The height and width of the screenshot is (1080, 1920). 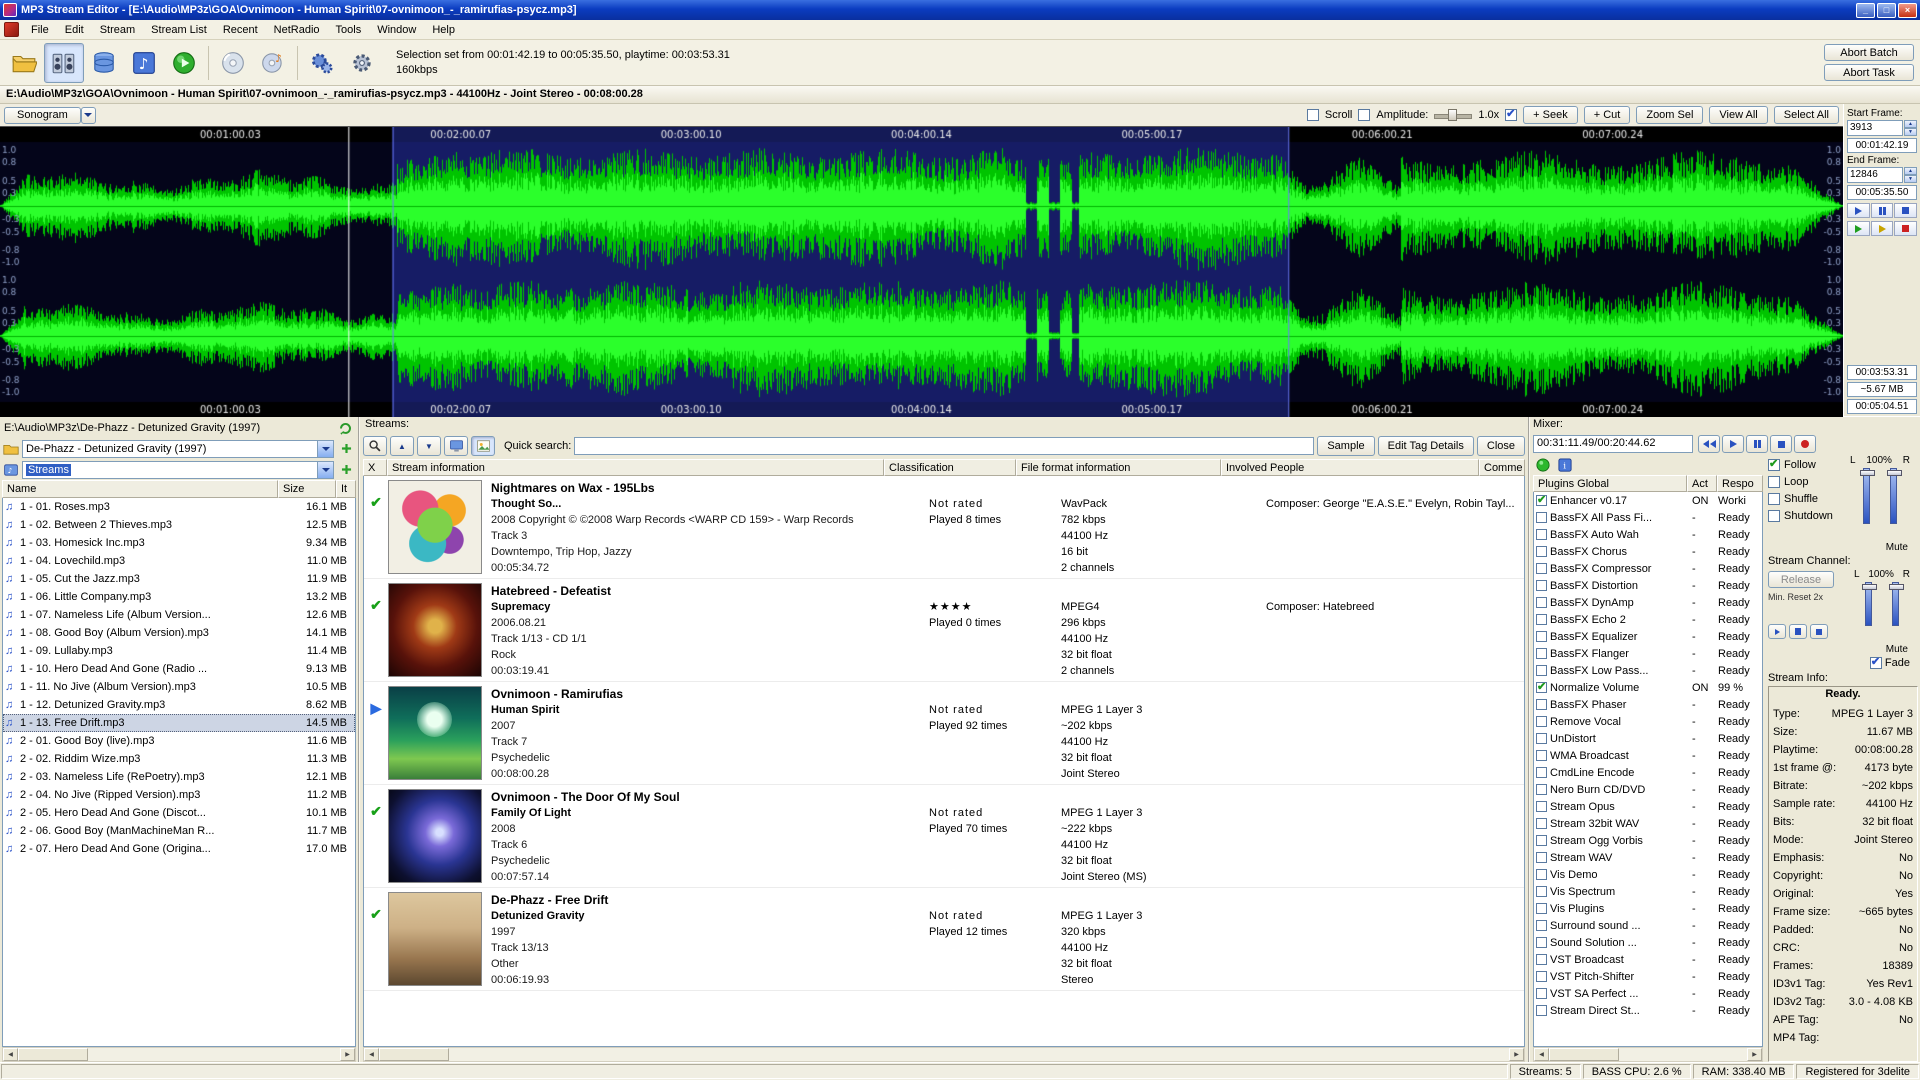 I want to click on column-it: It, so click(x=346, y=489).